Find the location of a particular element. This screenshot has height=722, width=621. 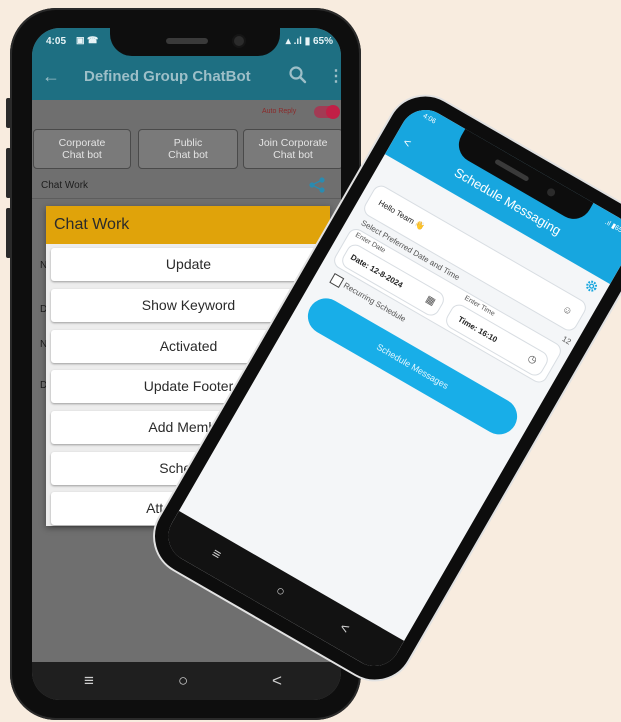

time-field: Time: 16:10 ◷ is located at coordinates (497, 340).